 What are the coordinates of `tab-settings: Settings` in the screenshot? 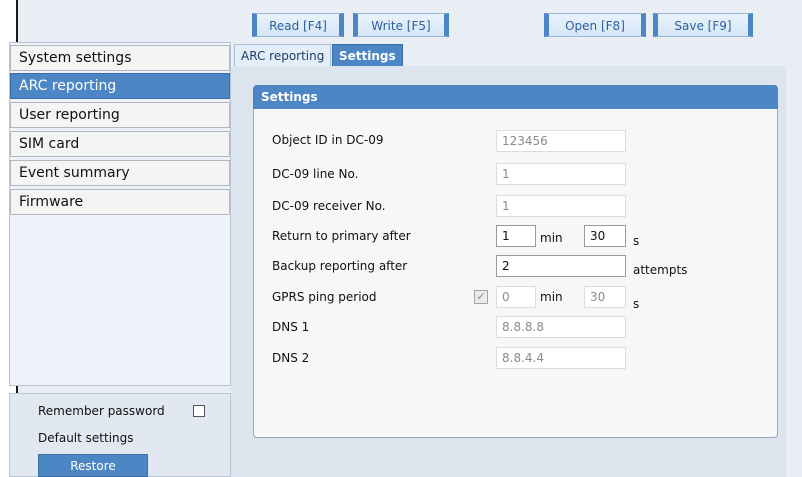 It's located at (367, 56).